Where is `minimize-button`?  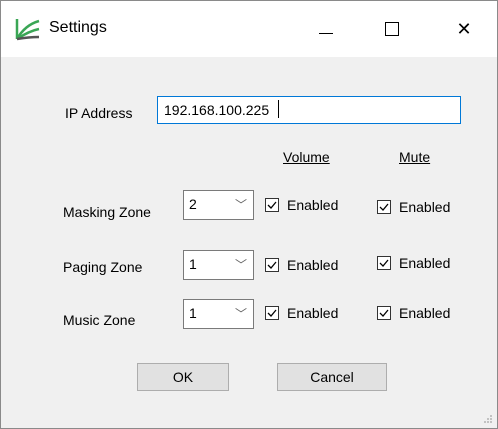 minimize-button is located at coordinates (326, 29).